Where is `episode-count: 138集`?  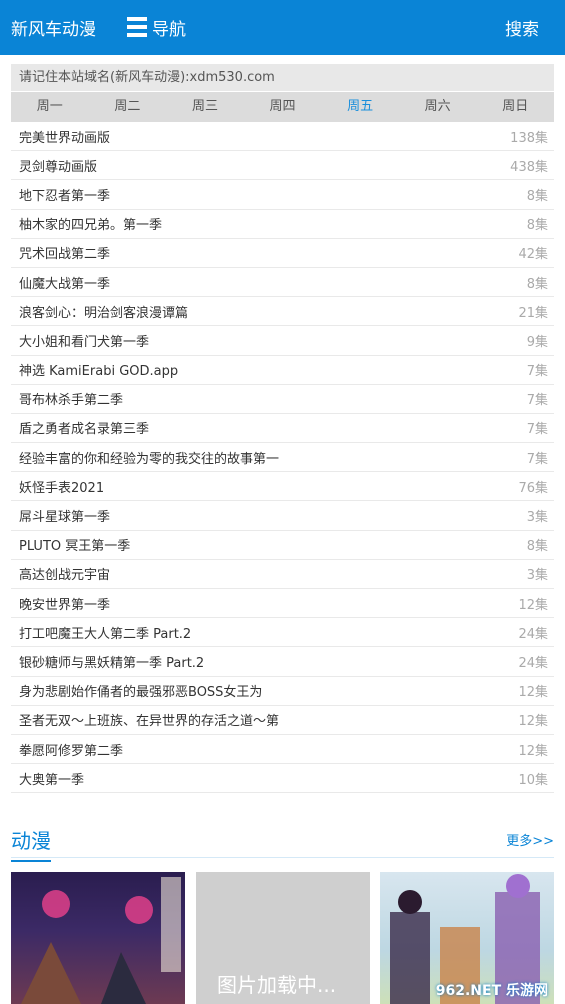 episode-count: 138集 is located at coordinates (529, 138).